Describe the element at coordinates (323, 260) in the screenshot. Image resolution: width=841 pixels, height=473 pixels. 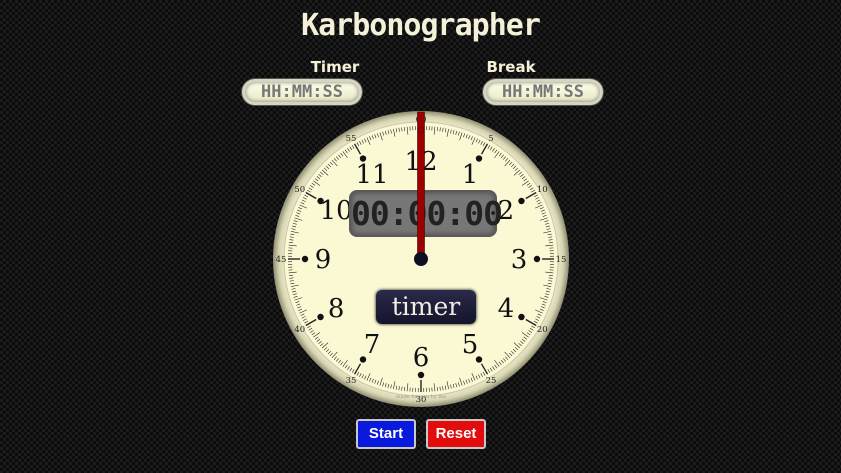
I see `hour-numeral: 9` at that location.